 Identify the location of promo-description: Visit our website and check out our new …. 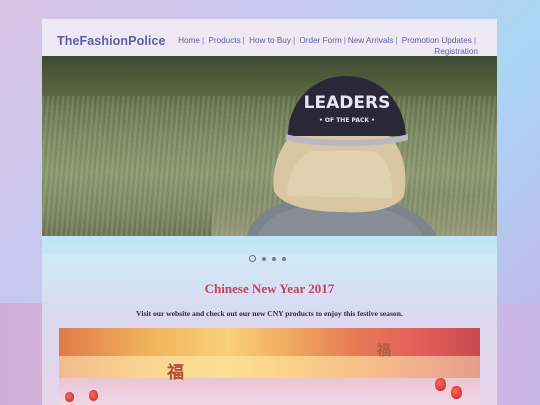
(269, 313).